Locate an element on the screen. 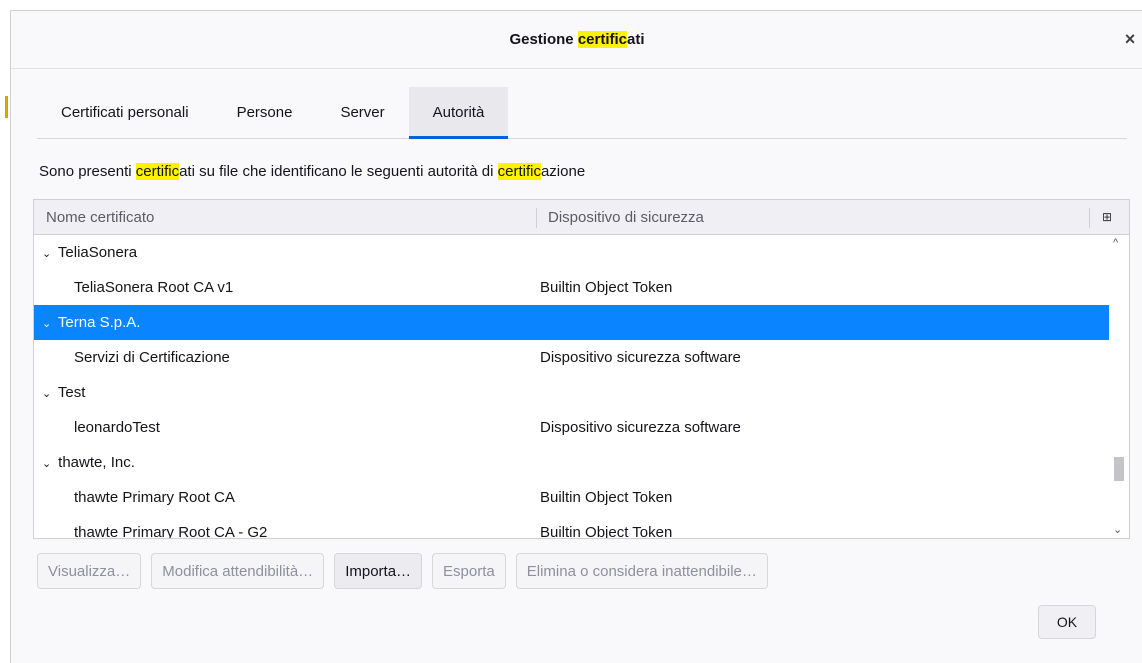 The width and height of the screenshot is (1142, 663). title-search-highlight: certific is located at coordinates (602, 39).